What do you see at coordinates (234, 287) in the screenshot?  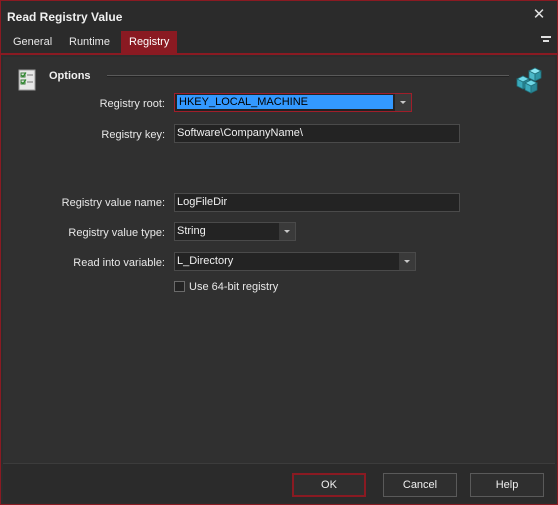 I see `use-64bit-label: Use 64-bit registry` at bounding box center [234, 287].